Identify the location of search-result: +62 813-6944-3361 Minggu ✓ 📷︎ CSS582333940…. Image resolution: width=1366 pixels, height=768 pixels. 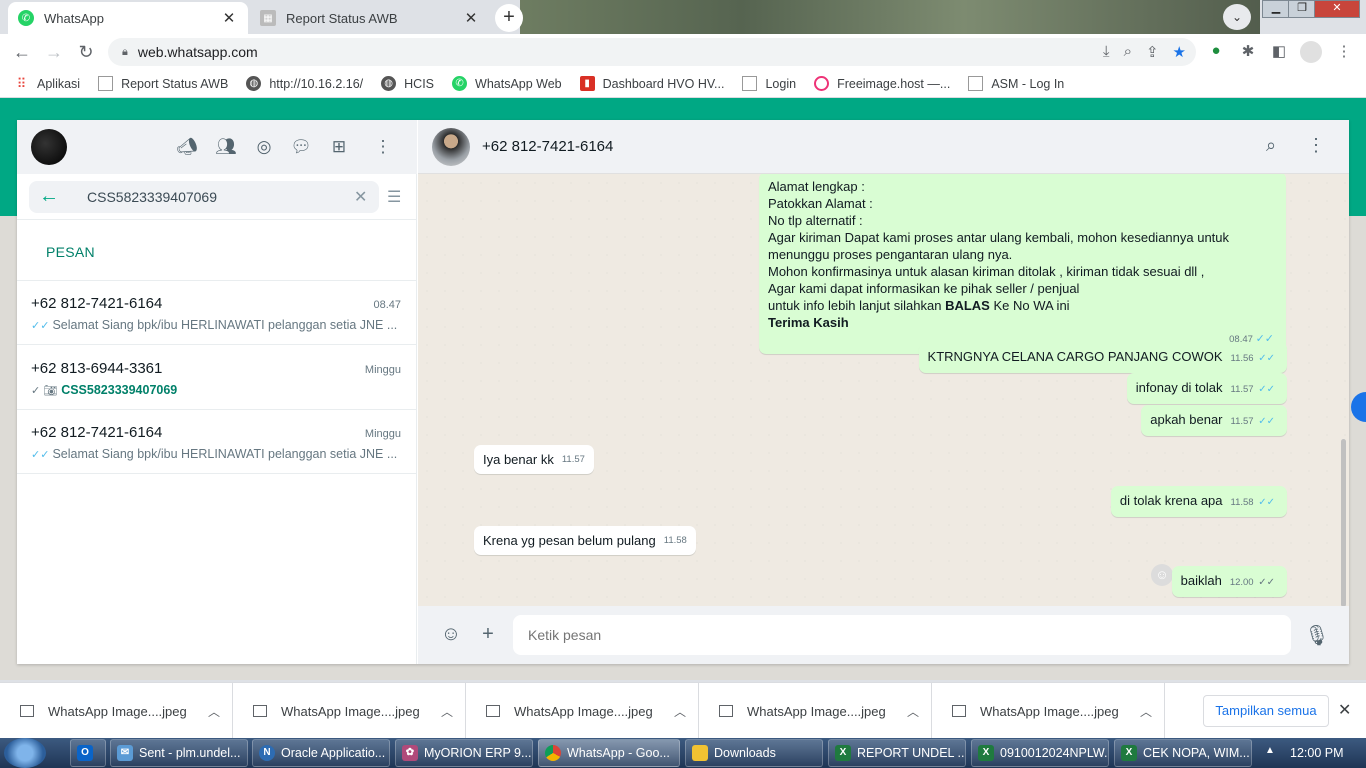
(217, 378).